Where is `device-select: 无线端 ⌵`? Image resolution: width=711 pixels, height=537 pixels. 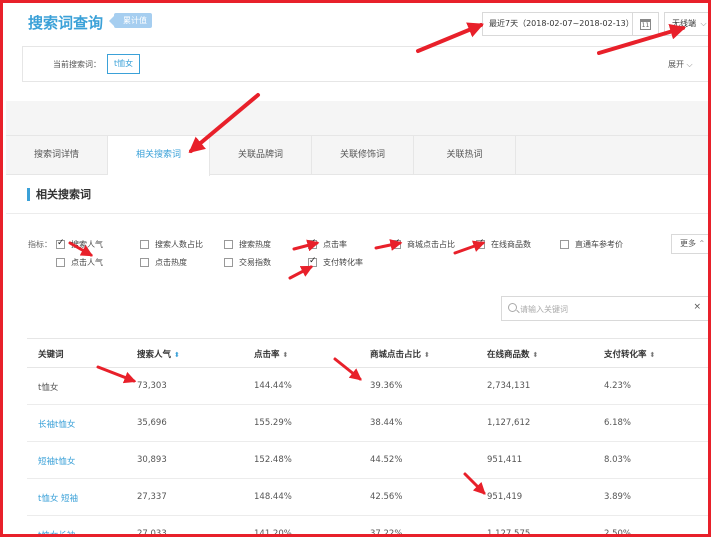 device-select: 无线端 ⌵ is located at coordinates (686, 24).